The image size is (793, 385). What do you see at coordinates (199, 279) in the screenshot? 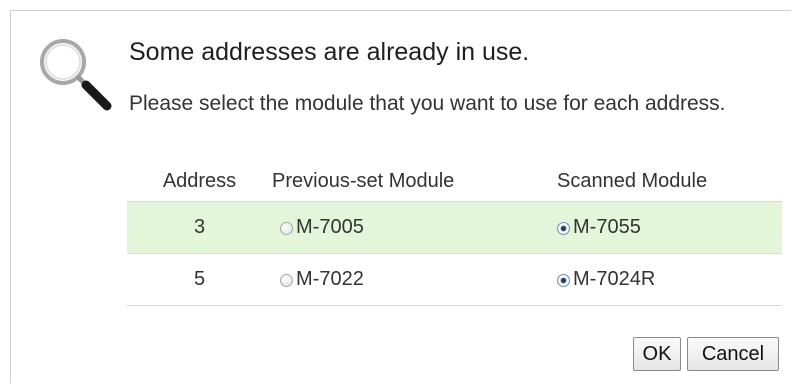
I see `address-cell: 5` at bounding box center [199, 279].